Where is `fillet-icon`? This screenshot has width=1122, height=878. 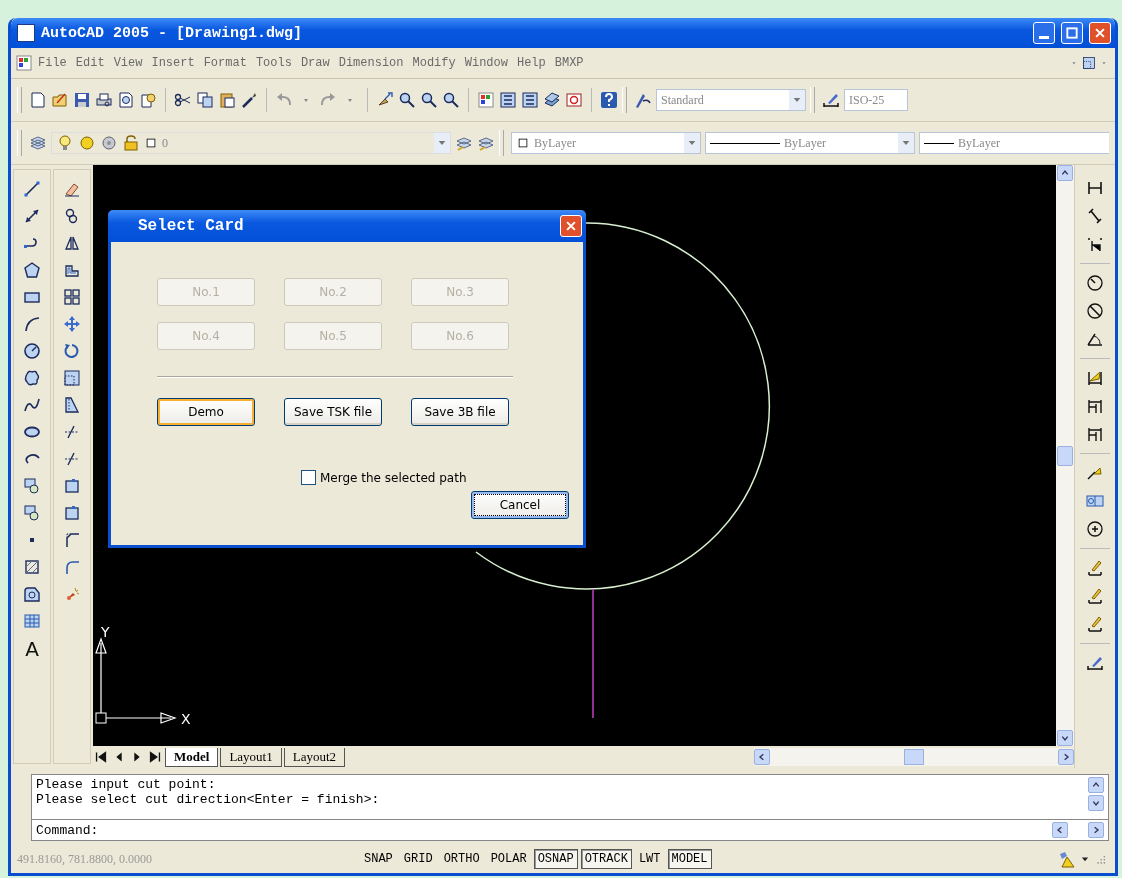 fillet-icon is located at coordinates (72, 567).